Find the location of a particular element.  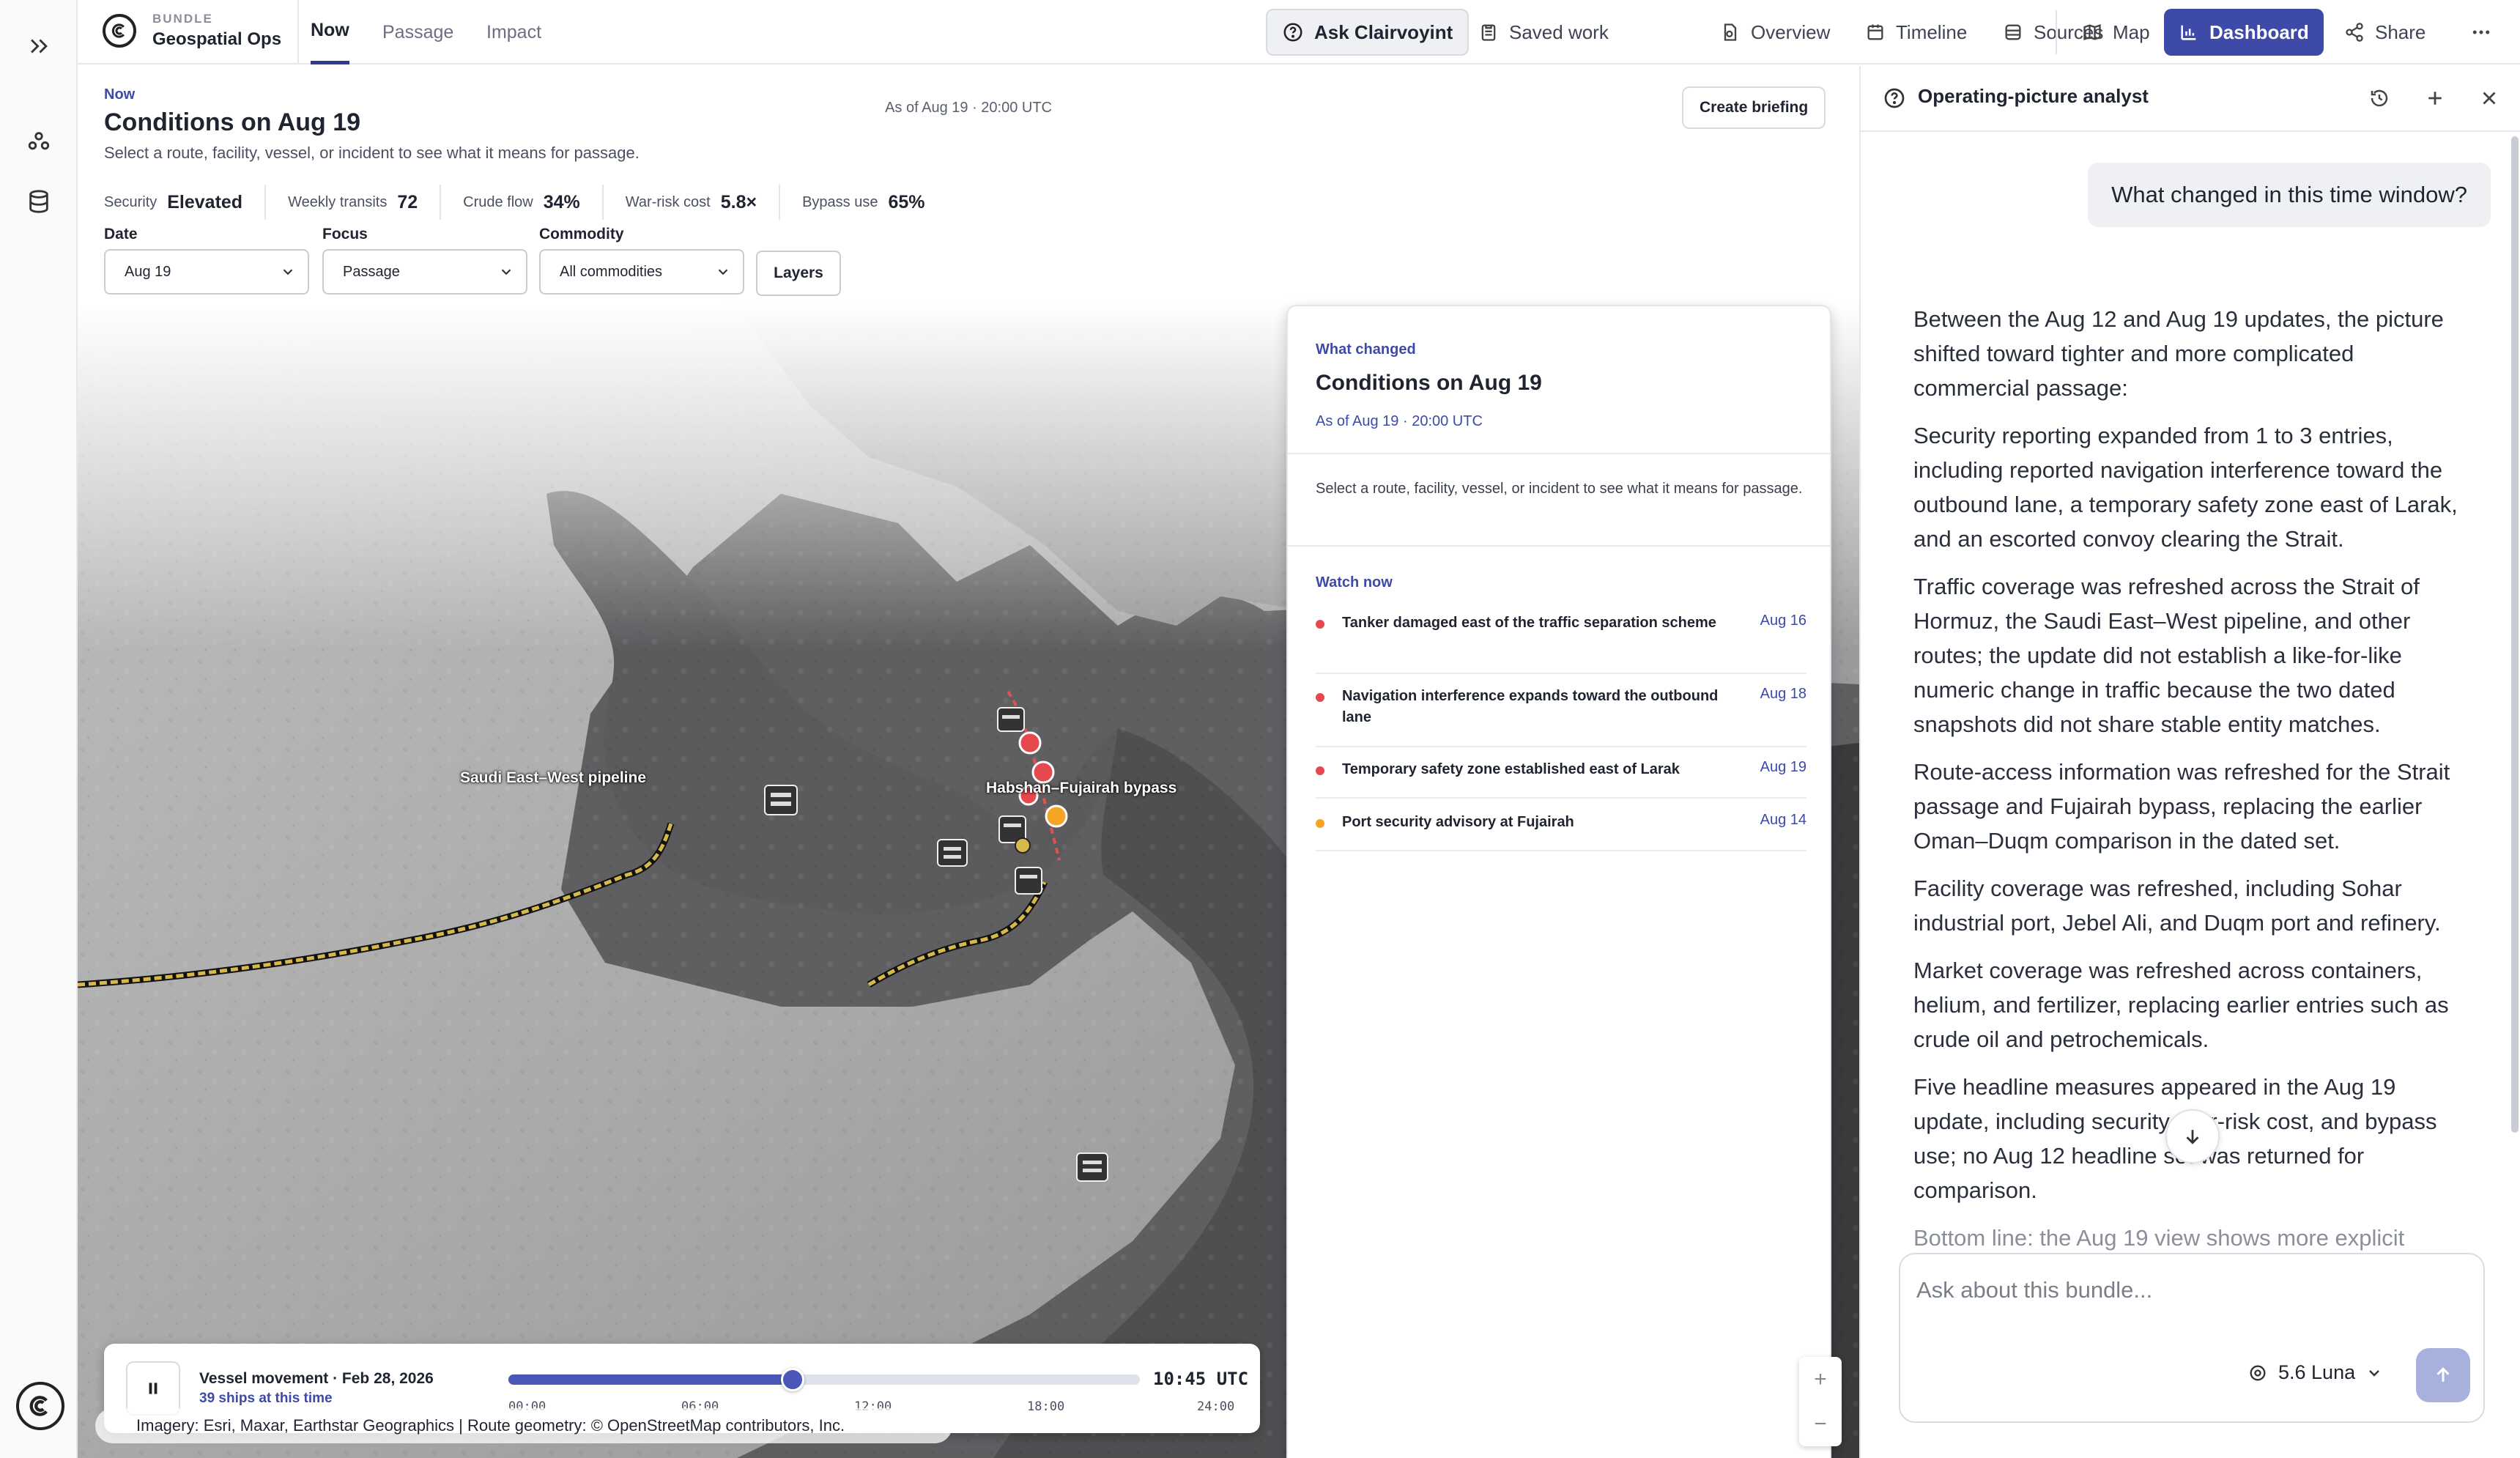

history-icon is located at coordinates (2379, 98).